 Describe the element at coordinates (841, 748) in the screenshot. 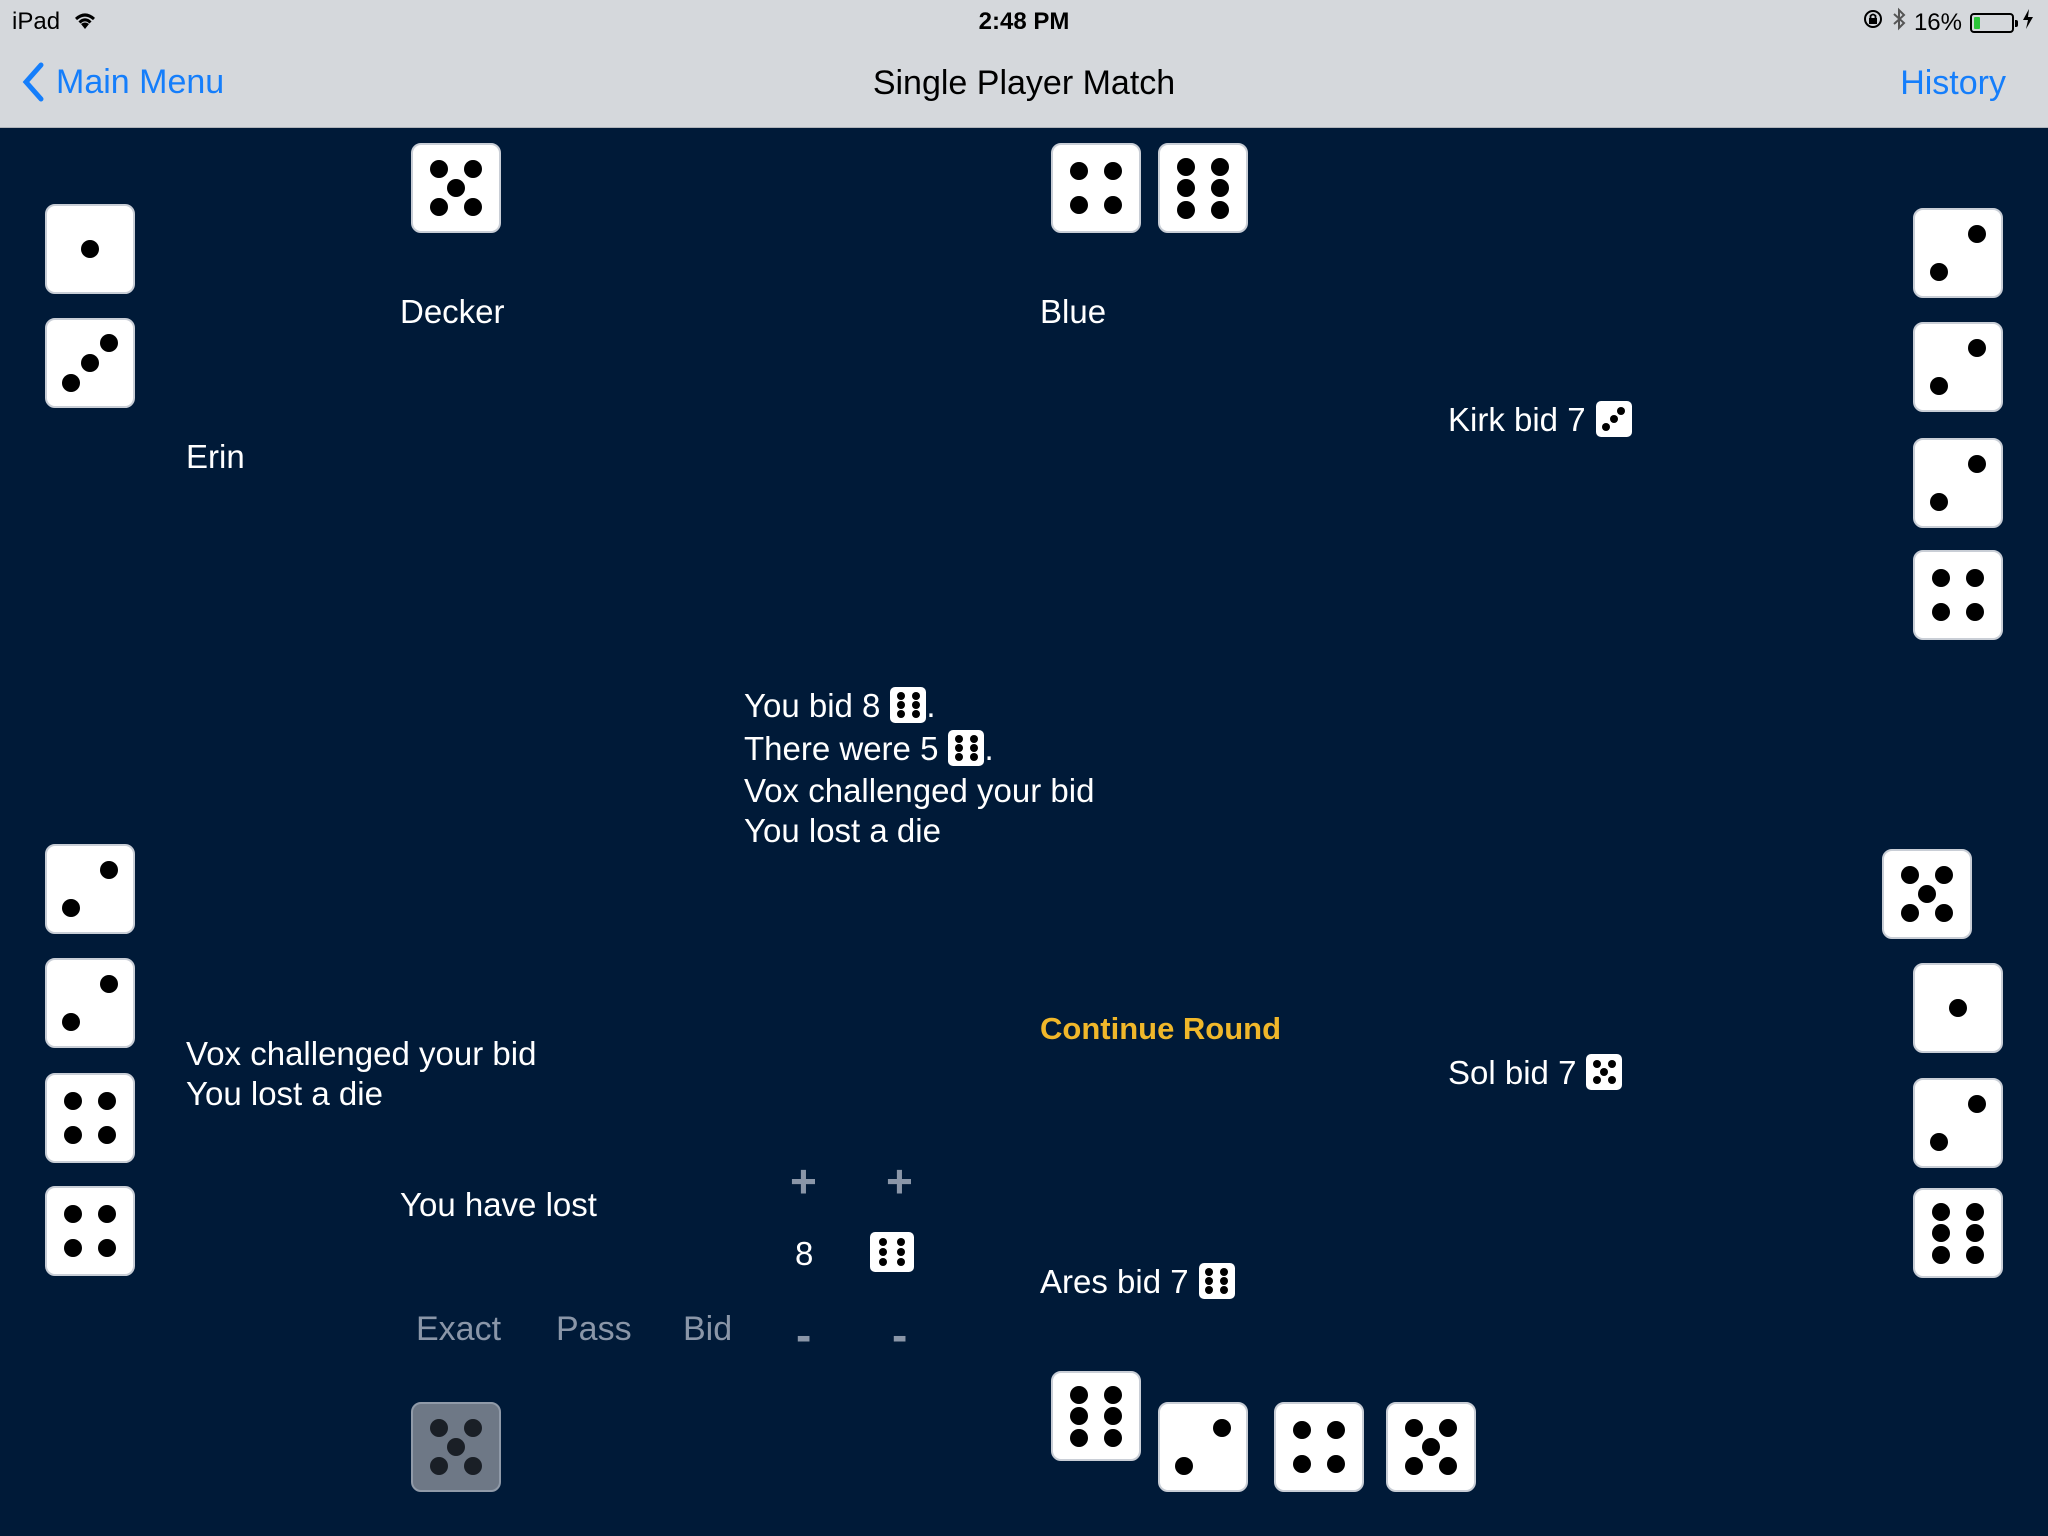

I see `center-log-text-2: There were 5` at that location.